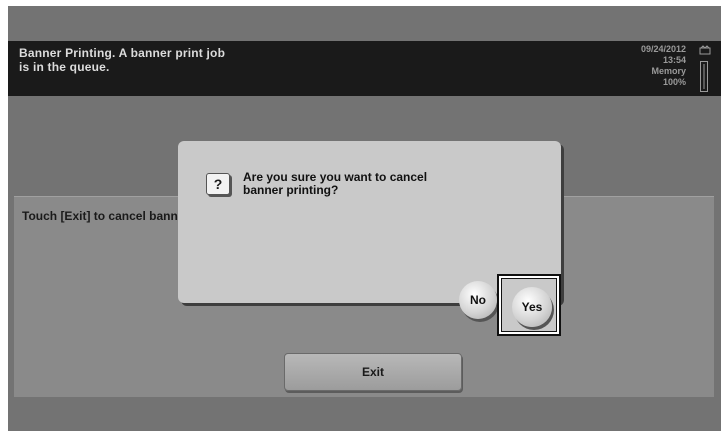 The image size is (721, 437). What do you see at coordinates (478, 300) in the screenshot?
I see `no-button: No` at bounding box center [478, 300].